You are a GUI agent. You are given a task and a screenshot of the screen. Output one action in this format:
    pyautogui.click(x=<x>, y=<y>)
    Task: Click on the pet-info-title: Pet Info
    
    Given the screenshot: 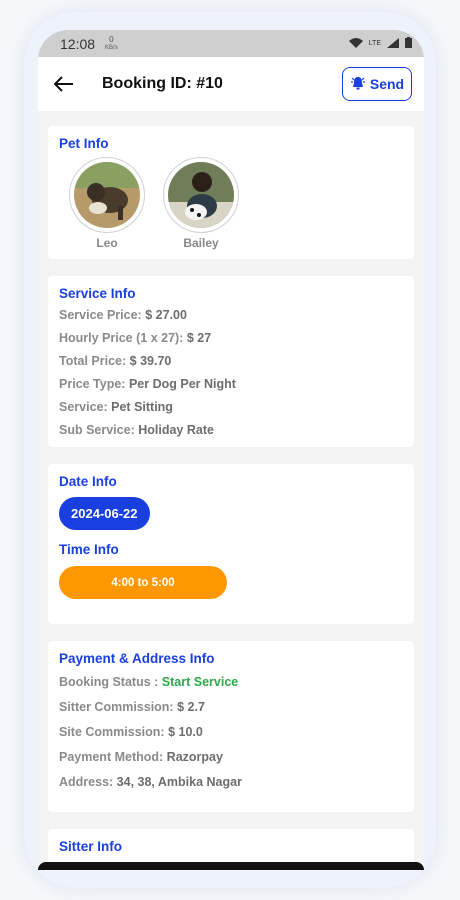 What is the action you would take?
    pyautogui.click(x=84, y=143)
    